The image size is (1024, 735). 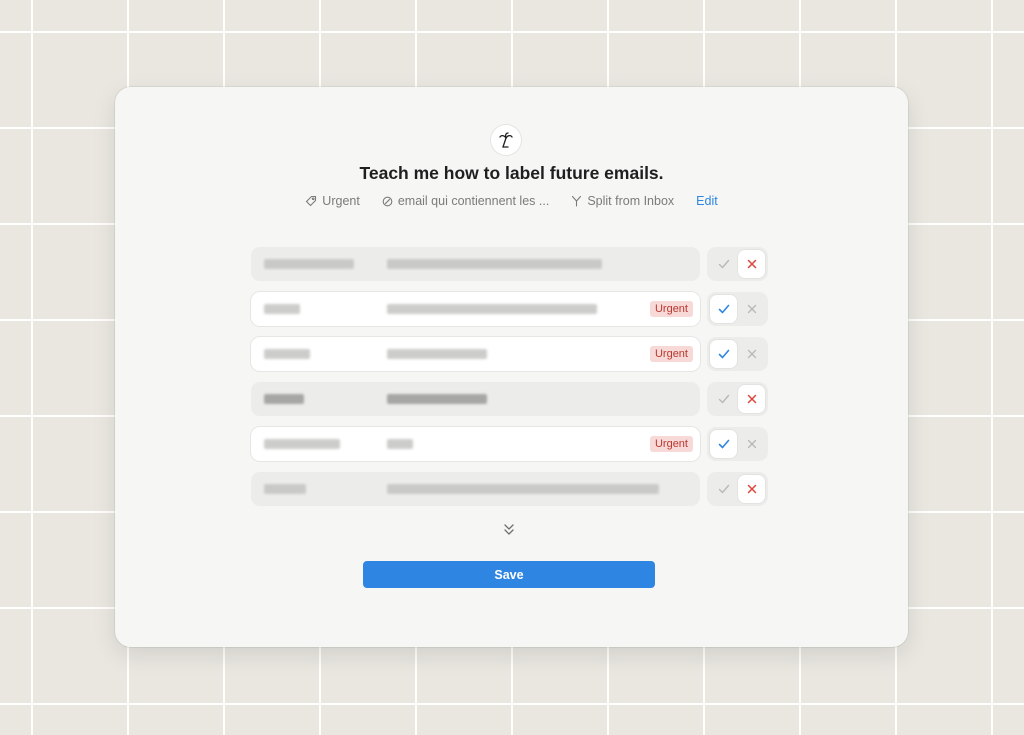 What do you see at coordinates (387, 201) in the screenshot?
I see `slash-circle-icon` at bounding box center [387, 201].